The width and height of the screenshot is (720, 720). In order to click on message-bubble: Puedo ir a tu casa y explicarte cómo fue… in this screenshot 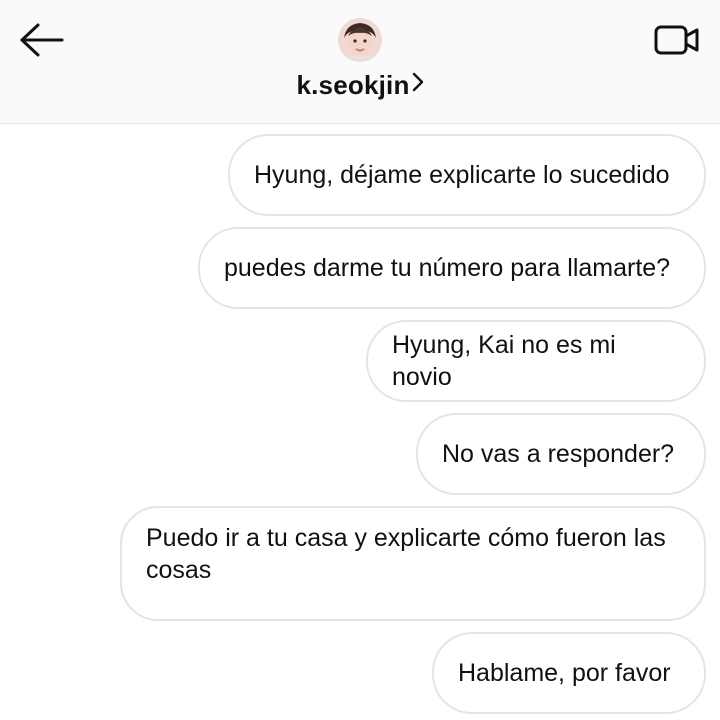, I will do `click(413, 563)`.